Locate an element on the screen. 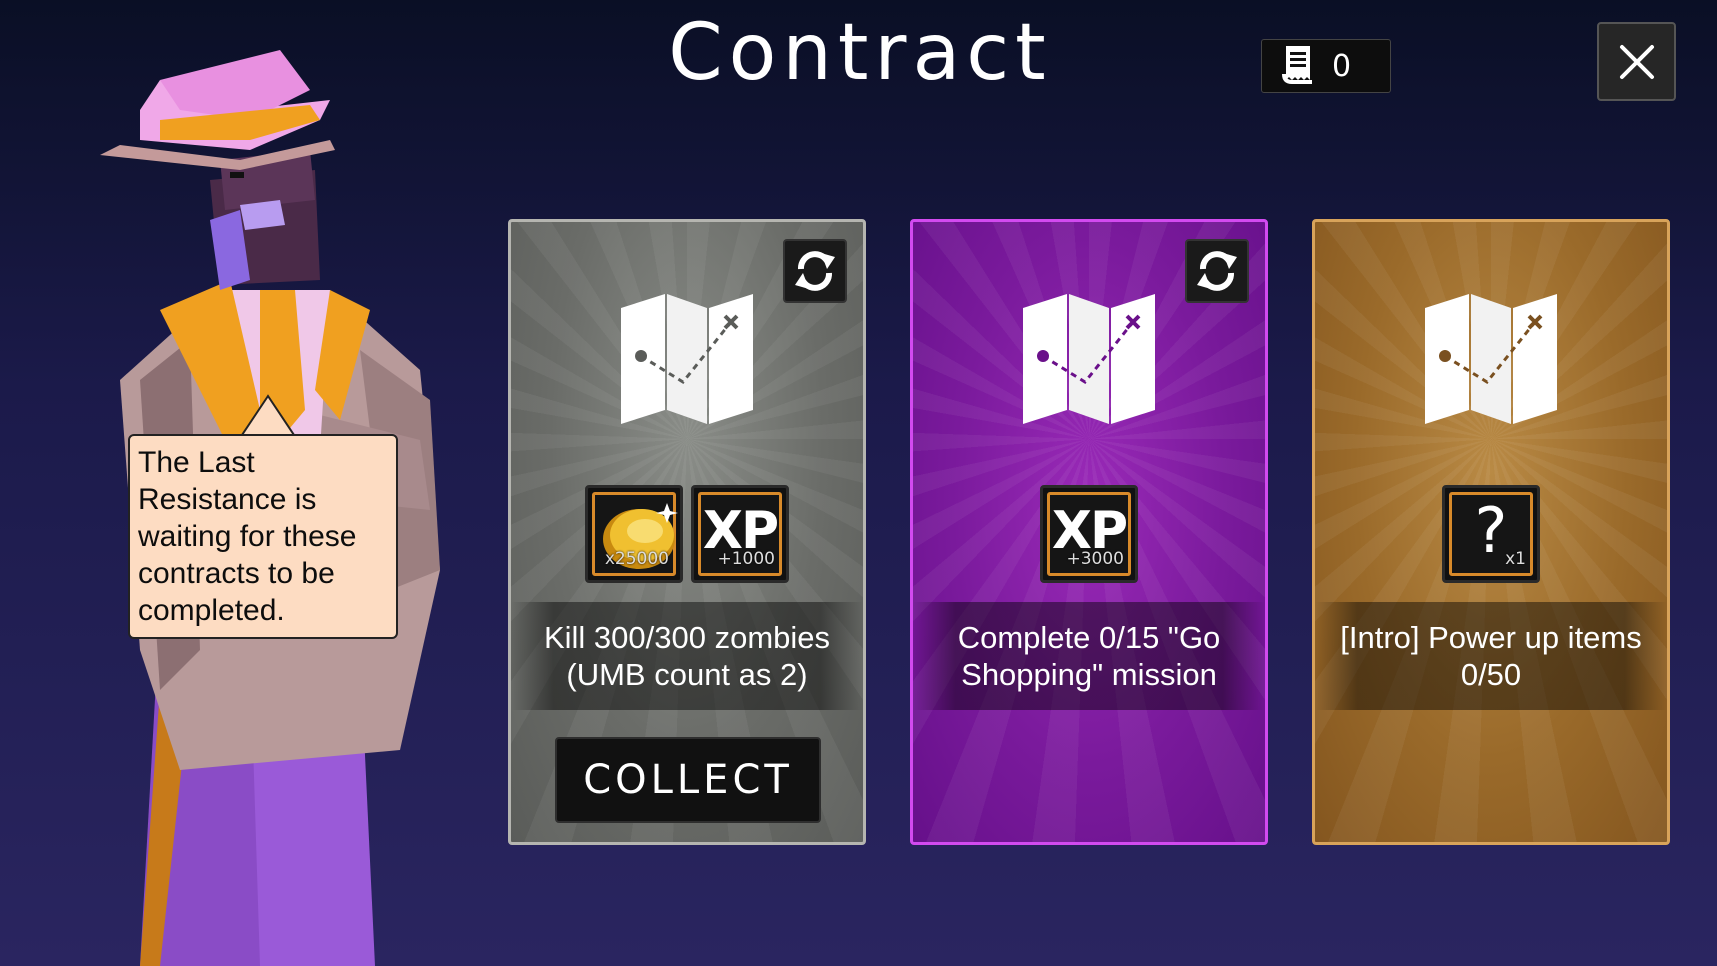  close-button is located at coordinates (1636, 61).